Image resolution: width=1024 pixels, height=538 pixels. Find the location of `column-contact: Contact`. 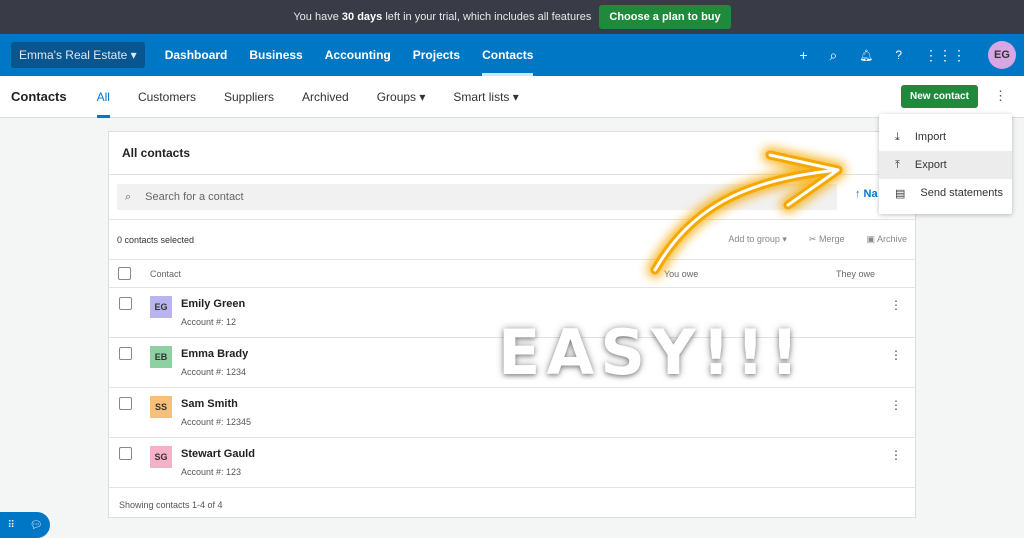

column-contact: Contact is located at coordinates (166, 273).